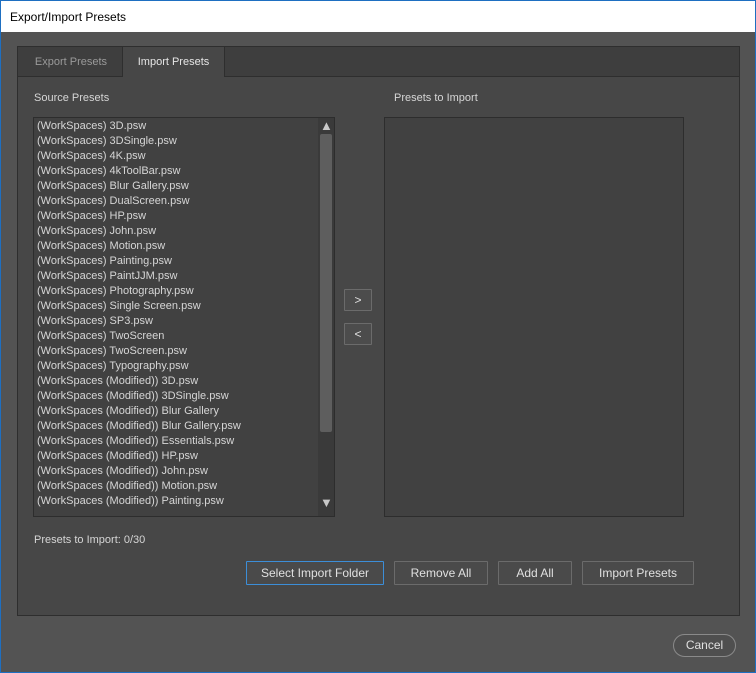  Describe the element at coordinates (177, 186) in the screenshot. I see `source-preset-item: (WorkSpaces) Blur Gallery.psw` at that location.